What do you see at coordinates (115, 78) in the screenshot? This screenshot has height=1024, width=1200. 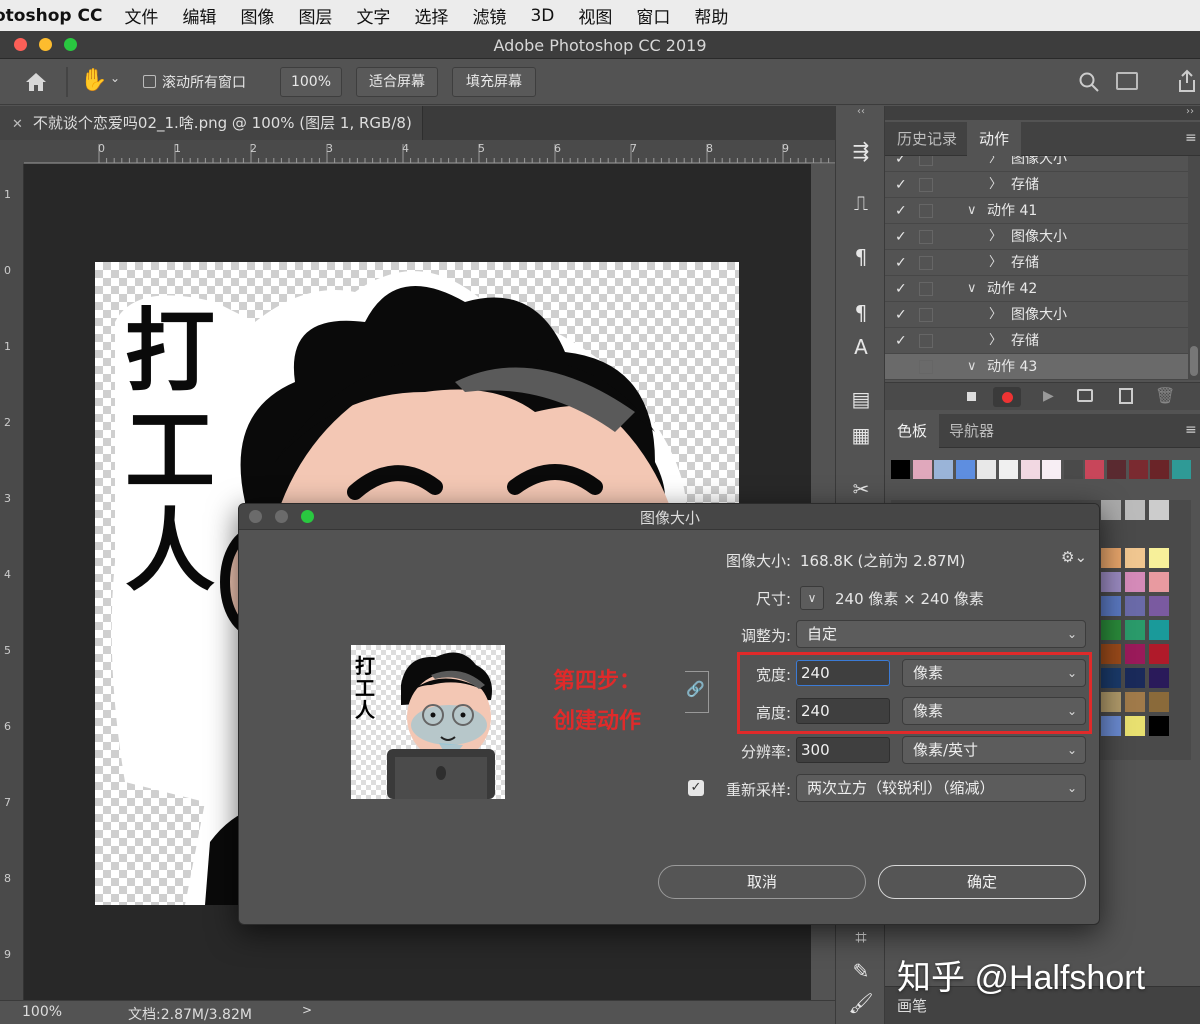 I see `chevron-down-icon: ⌄` at bounding box center [115, 78].